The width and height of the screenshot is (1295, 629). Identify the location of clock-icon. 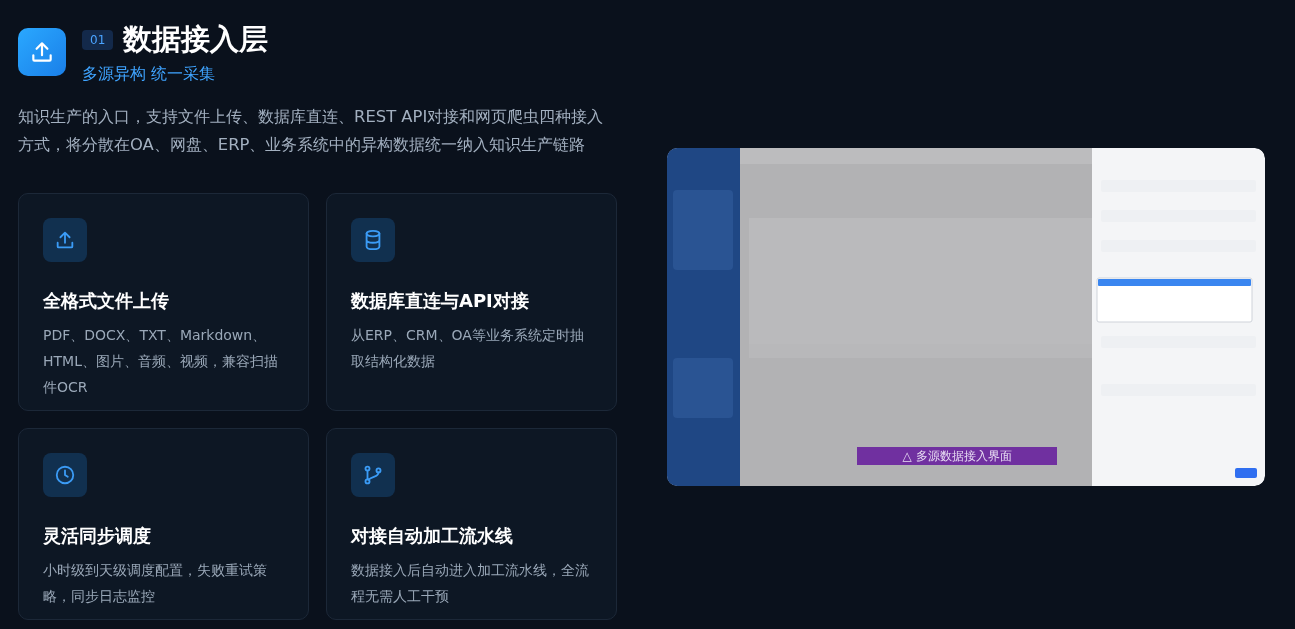
(65, 475).